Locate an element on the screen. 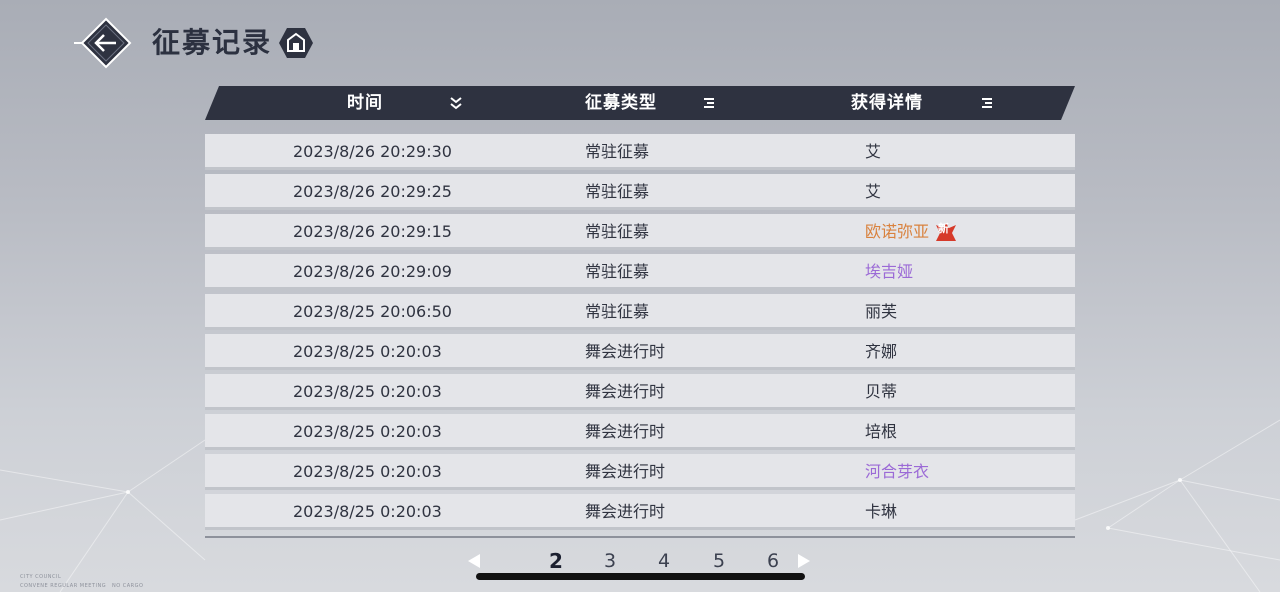 The width and height of the screenshot is (1280, 592). table-row: 2023/8/25 0:20:03 舞会进行时 卡琳 is located at coordinates (640, 512).